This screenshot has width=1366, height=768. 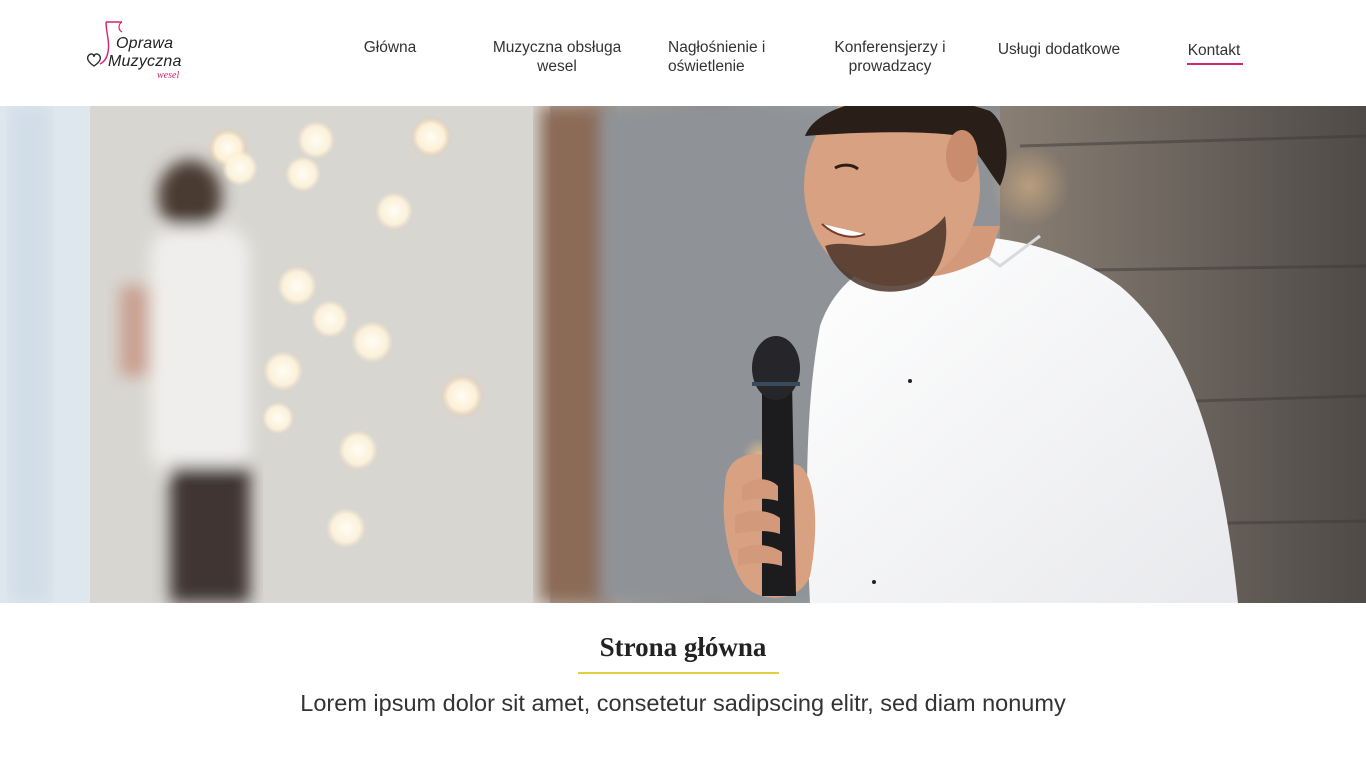 What do you see at coordinates (390, 47) in the screenshot?
I see `nav-item-glowna: Główna` at bounding box center [390, 47].